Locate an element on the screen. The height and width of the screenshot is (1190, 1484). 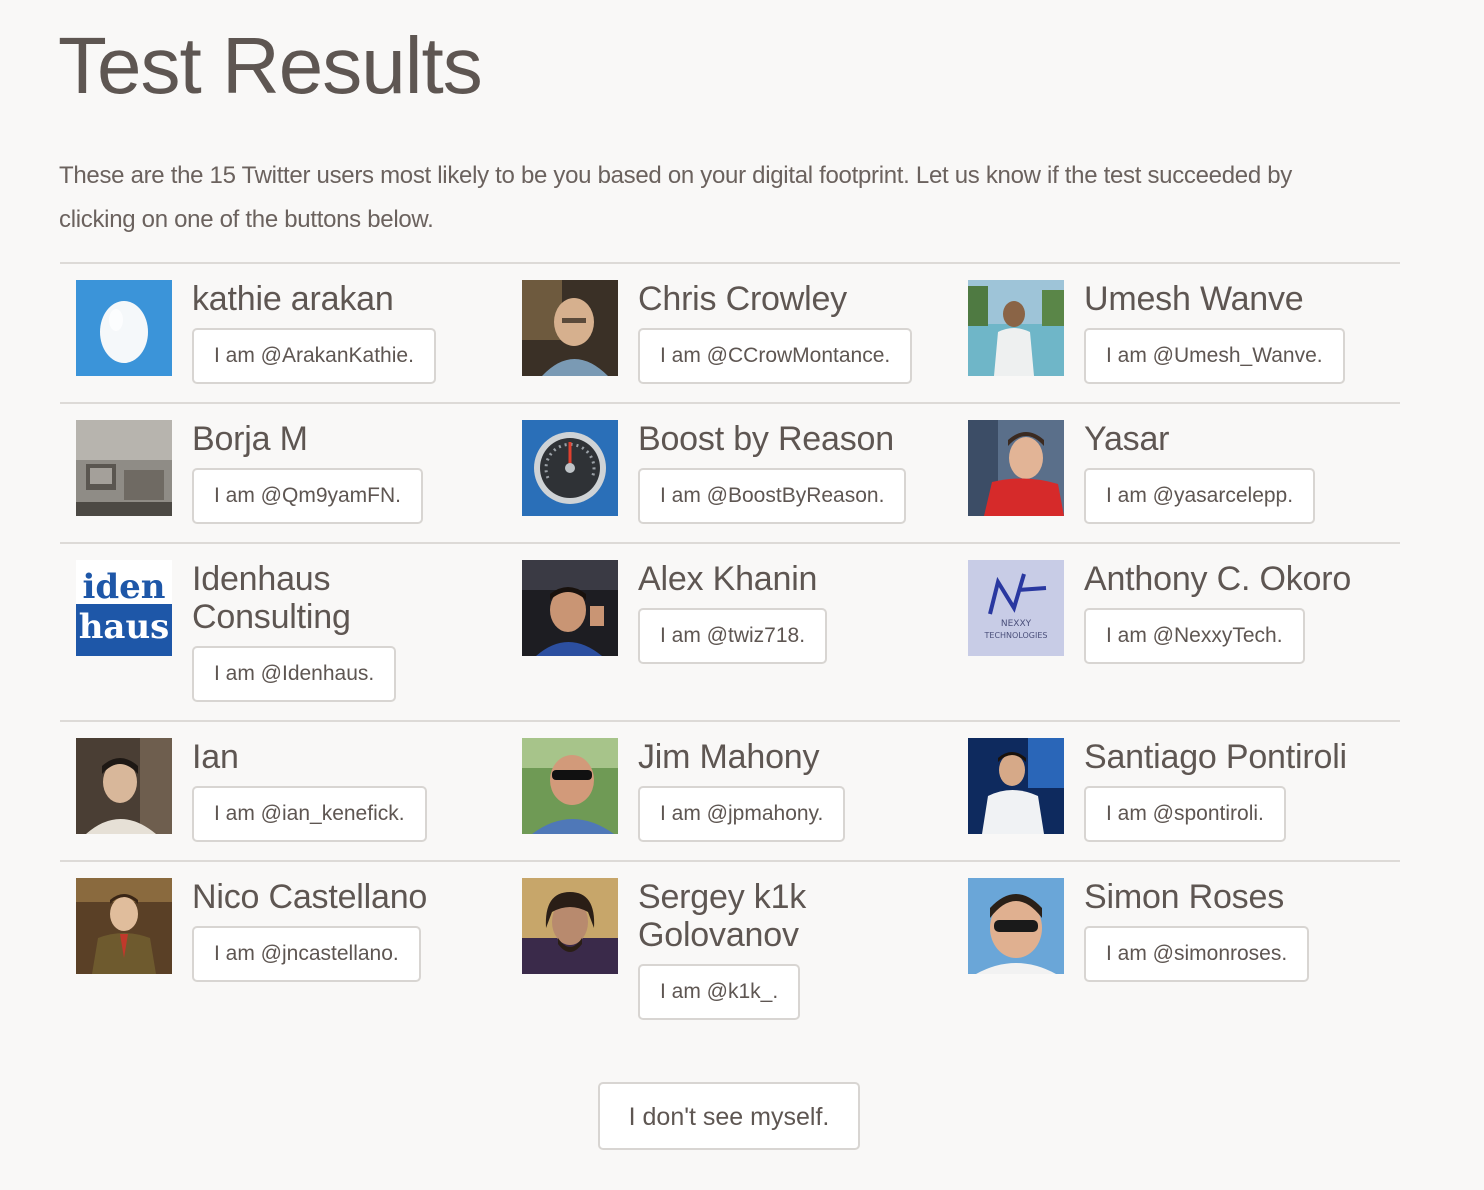
svg-text: NEXXY is located at coordinates (1016, 624).